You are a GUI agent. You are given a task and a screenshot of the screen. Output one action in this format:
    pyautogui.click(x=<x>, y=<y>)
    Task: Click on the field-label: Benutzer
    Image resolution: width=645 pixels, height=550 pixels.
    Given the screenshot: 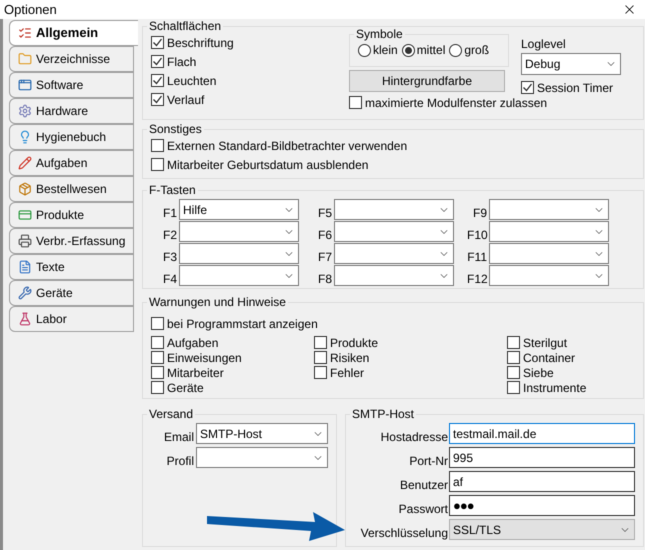 What is the action you would take?
    pyautogui.click(x=423, y=485)
    